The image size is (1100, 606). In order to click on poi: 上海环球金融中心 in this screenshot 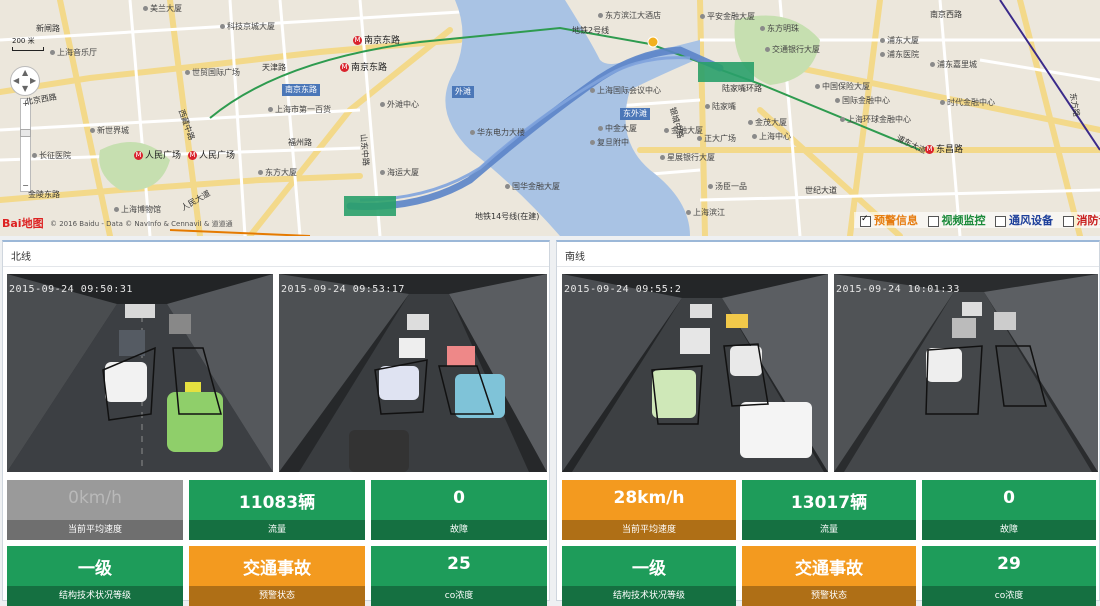, I will do `click(875, 120)`.